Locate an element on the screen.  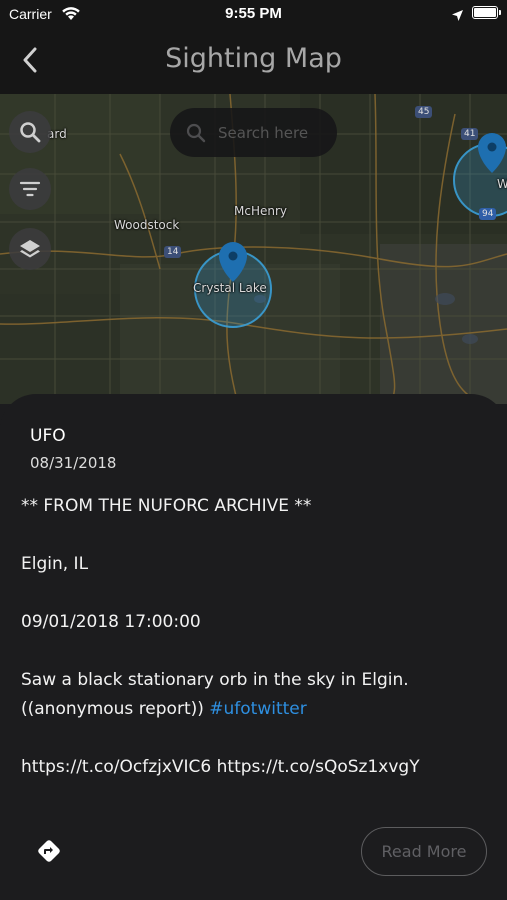
directions-icon is located at coordinates (49, 851).